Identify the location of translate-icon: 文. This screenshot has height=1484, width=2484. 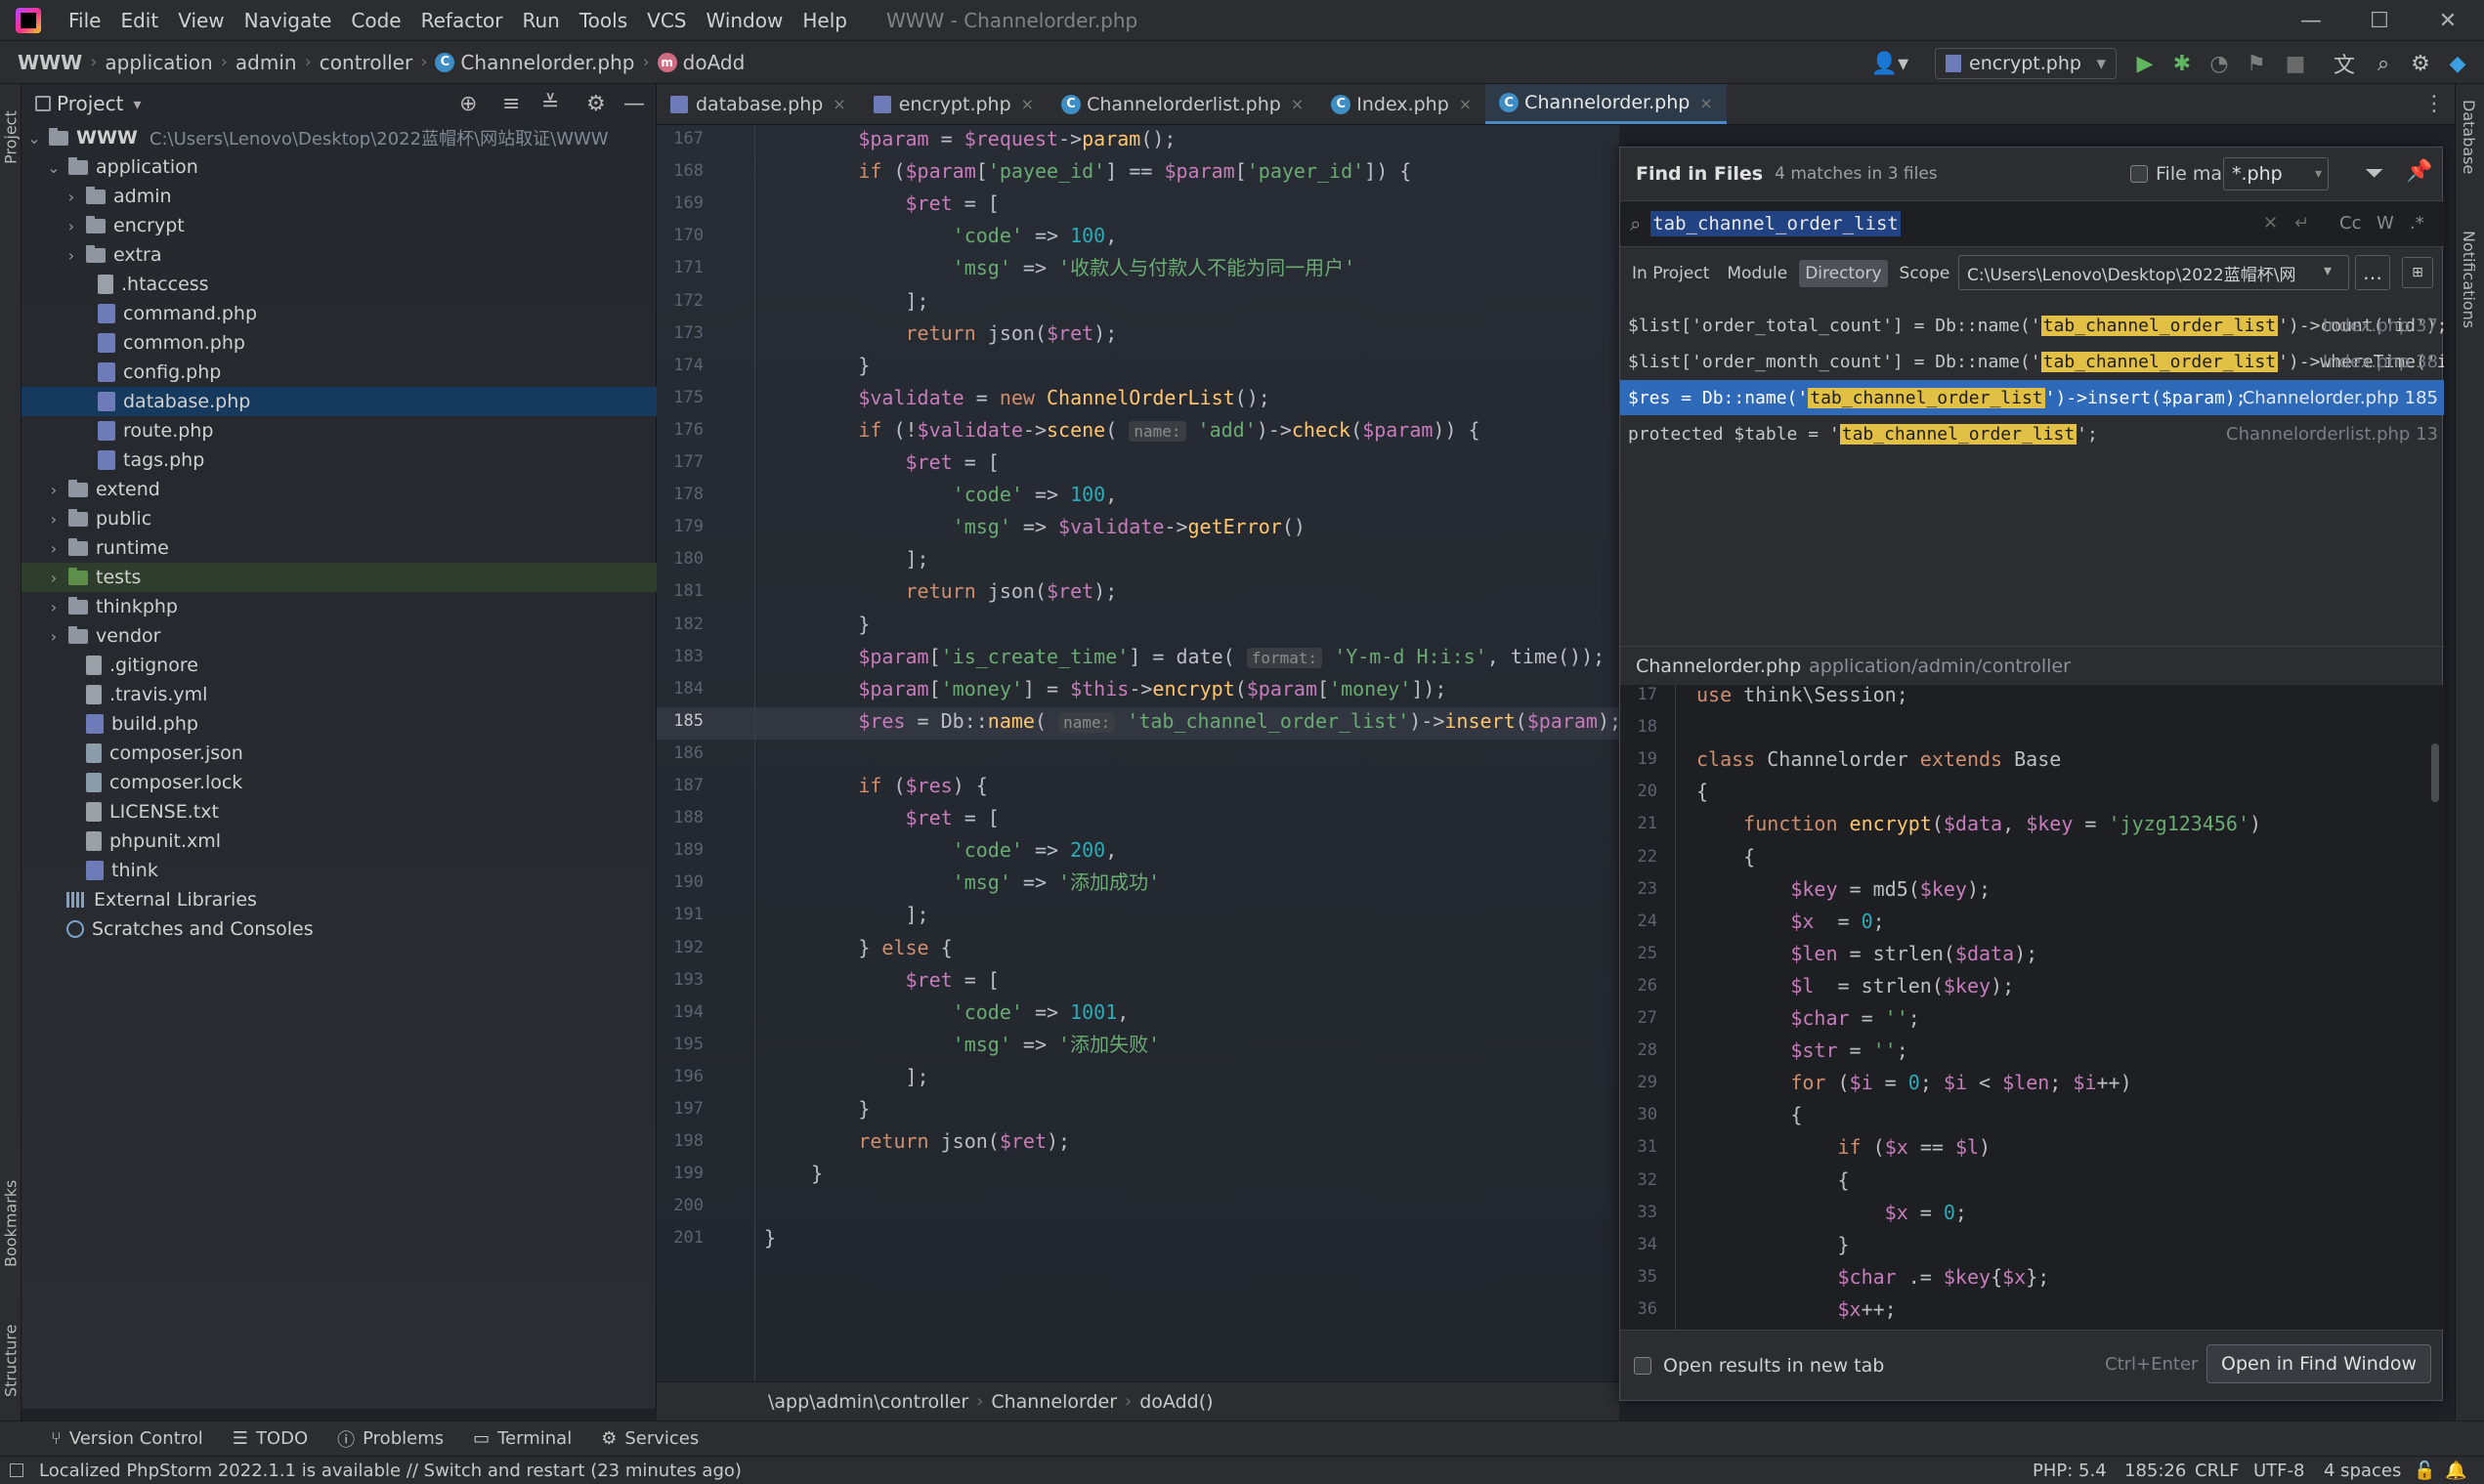
(2344, 63).